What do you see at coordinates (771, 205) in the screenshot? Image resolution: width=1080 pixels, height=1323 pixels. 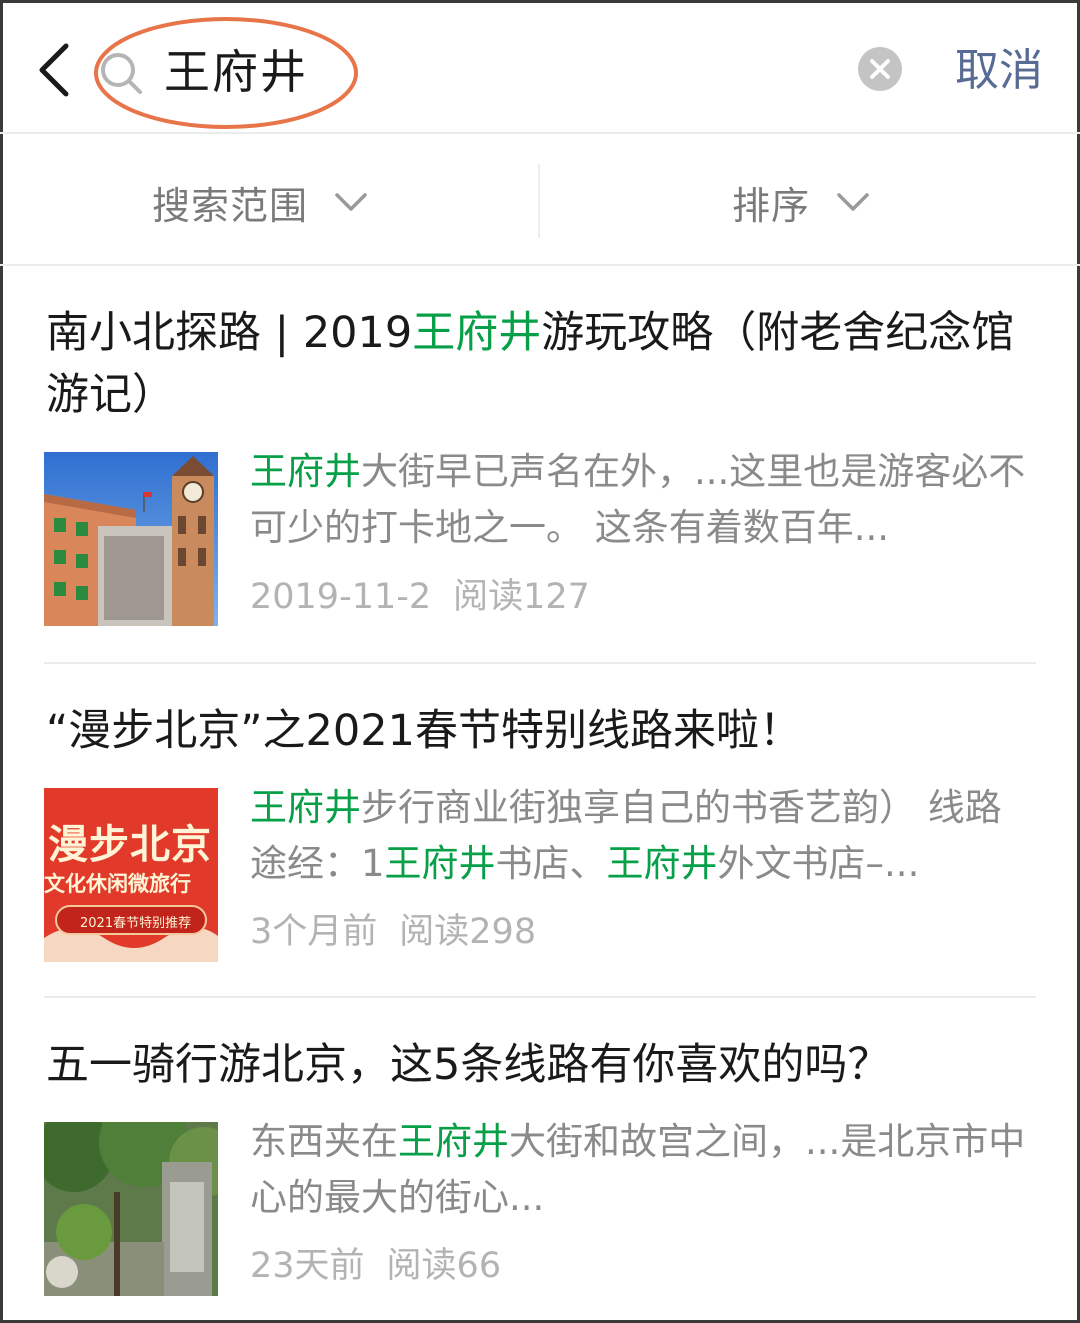 I see `sort-label: 排序` at bounding box center [771, 205].